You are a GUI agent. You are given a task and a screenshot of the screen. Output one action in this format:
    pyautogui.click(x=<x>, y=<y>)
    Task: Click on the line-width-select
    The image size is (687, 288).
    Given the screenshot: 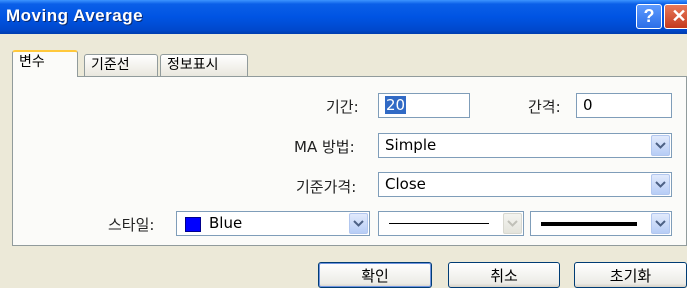 What is the action you would take?
    pyautogui.click(x=601, y=223)
    